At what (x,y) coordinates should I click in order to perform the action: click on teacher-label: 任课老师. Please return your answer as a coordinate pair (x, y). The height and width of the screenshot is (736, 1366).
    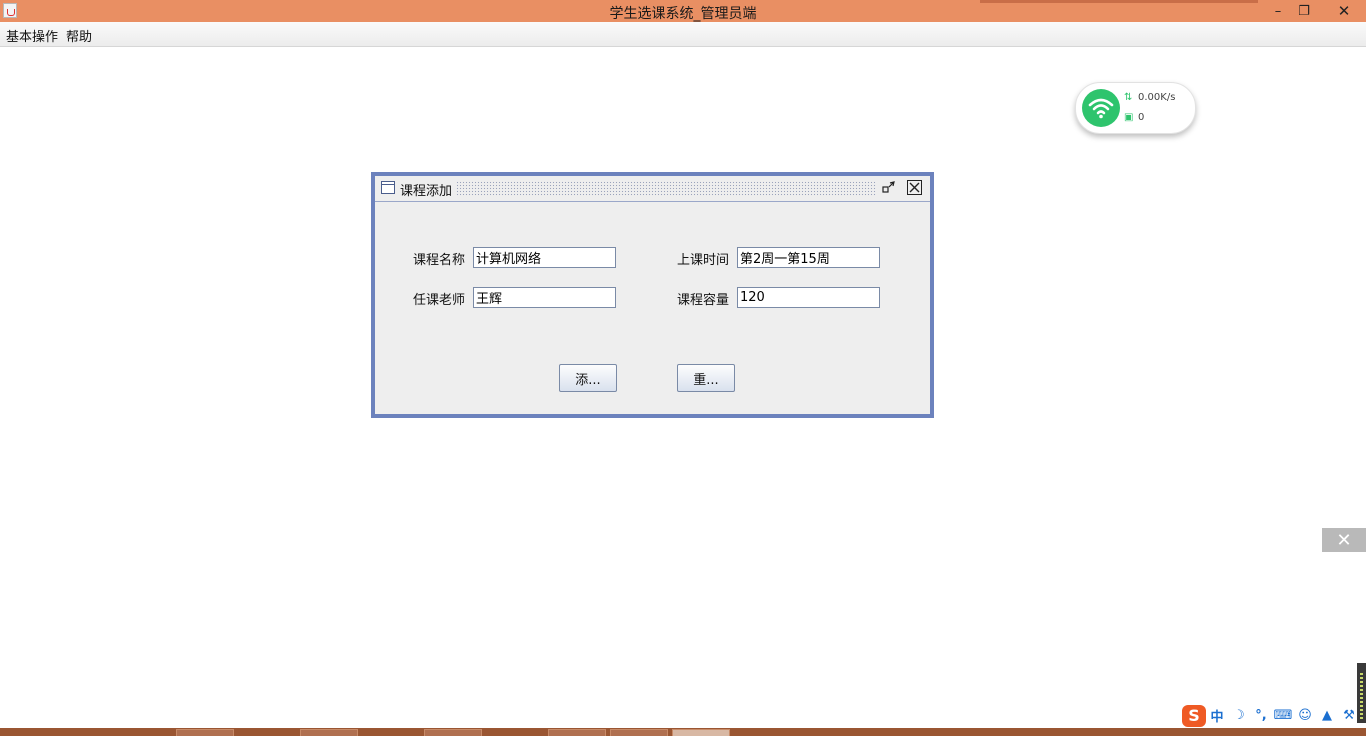
    Looking at the image, I should click on (439, 300).